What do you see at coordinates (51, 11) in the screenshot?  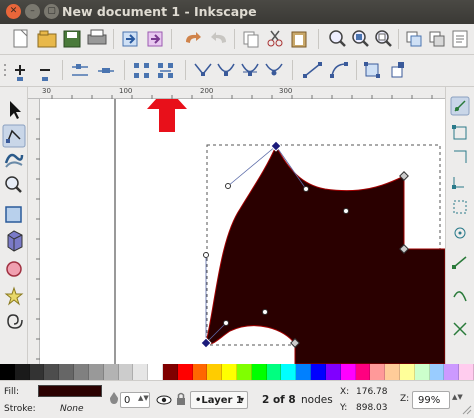 I see `window-maximize-button: ▢` at bounding box center [51, 11].